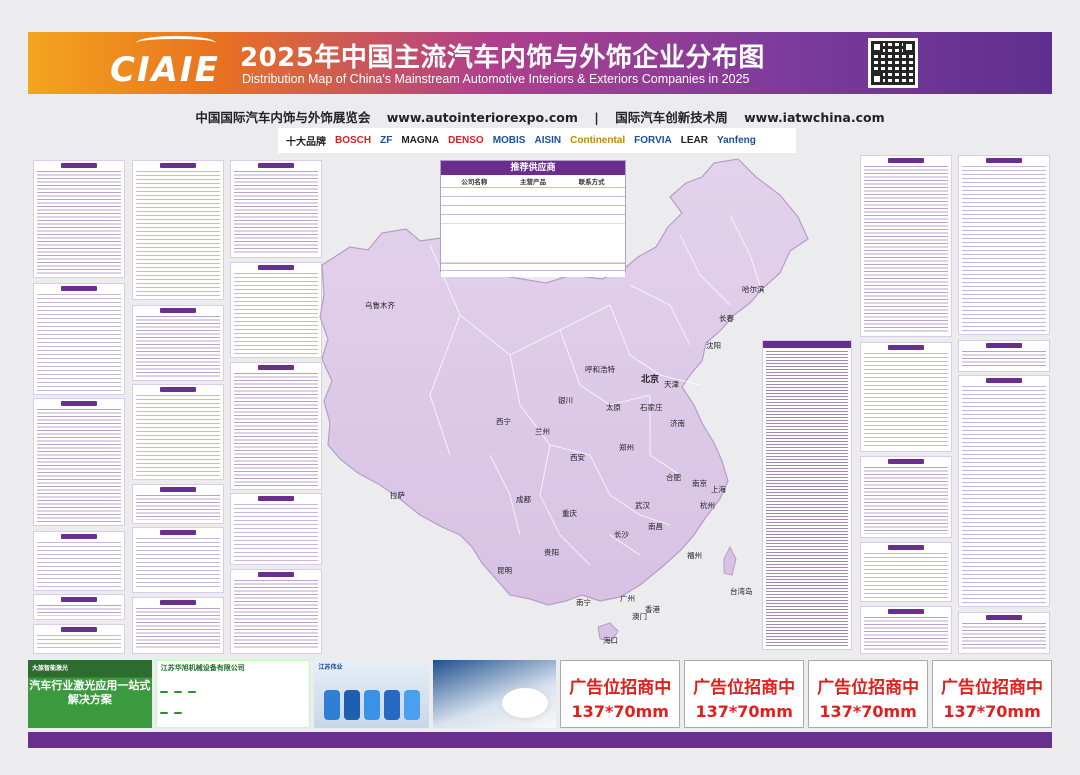 The width and height of the screenshot is (1080, 775). Describe the element at coordinates (503, 421) in the screenshot. I see `city-label: 西宁` at that location.